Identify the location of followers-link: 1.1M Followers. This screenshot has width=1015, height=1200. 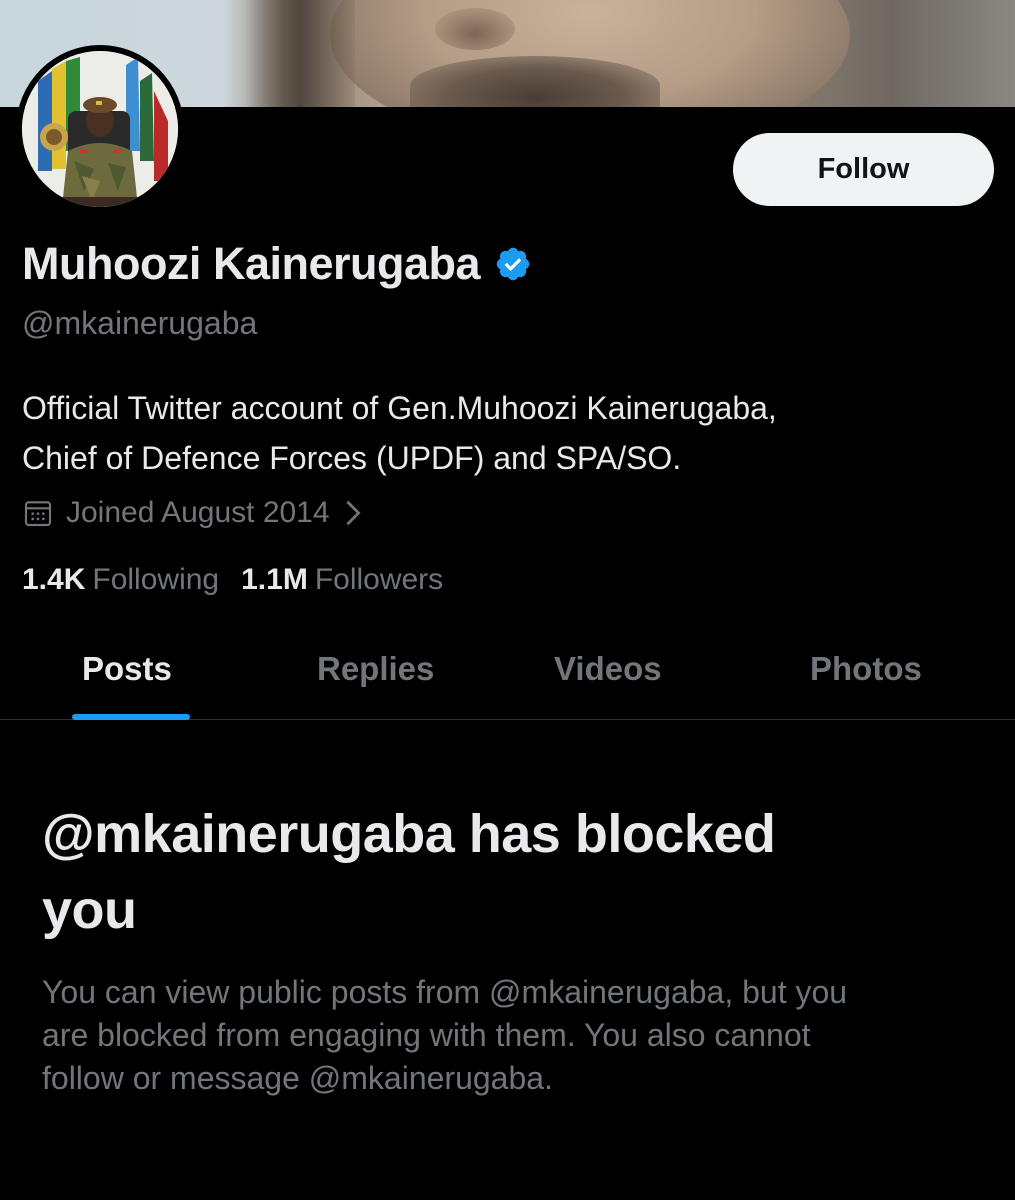
(342, 580).